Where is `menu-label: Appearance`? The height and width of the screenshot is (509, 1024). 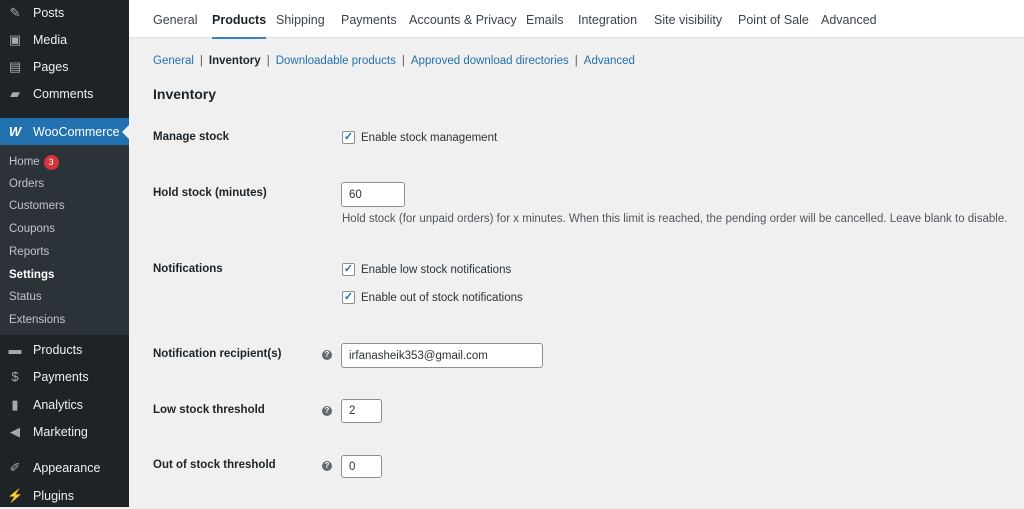 menu-label: Appearance is located at coordinates (67, 468).